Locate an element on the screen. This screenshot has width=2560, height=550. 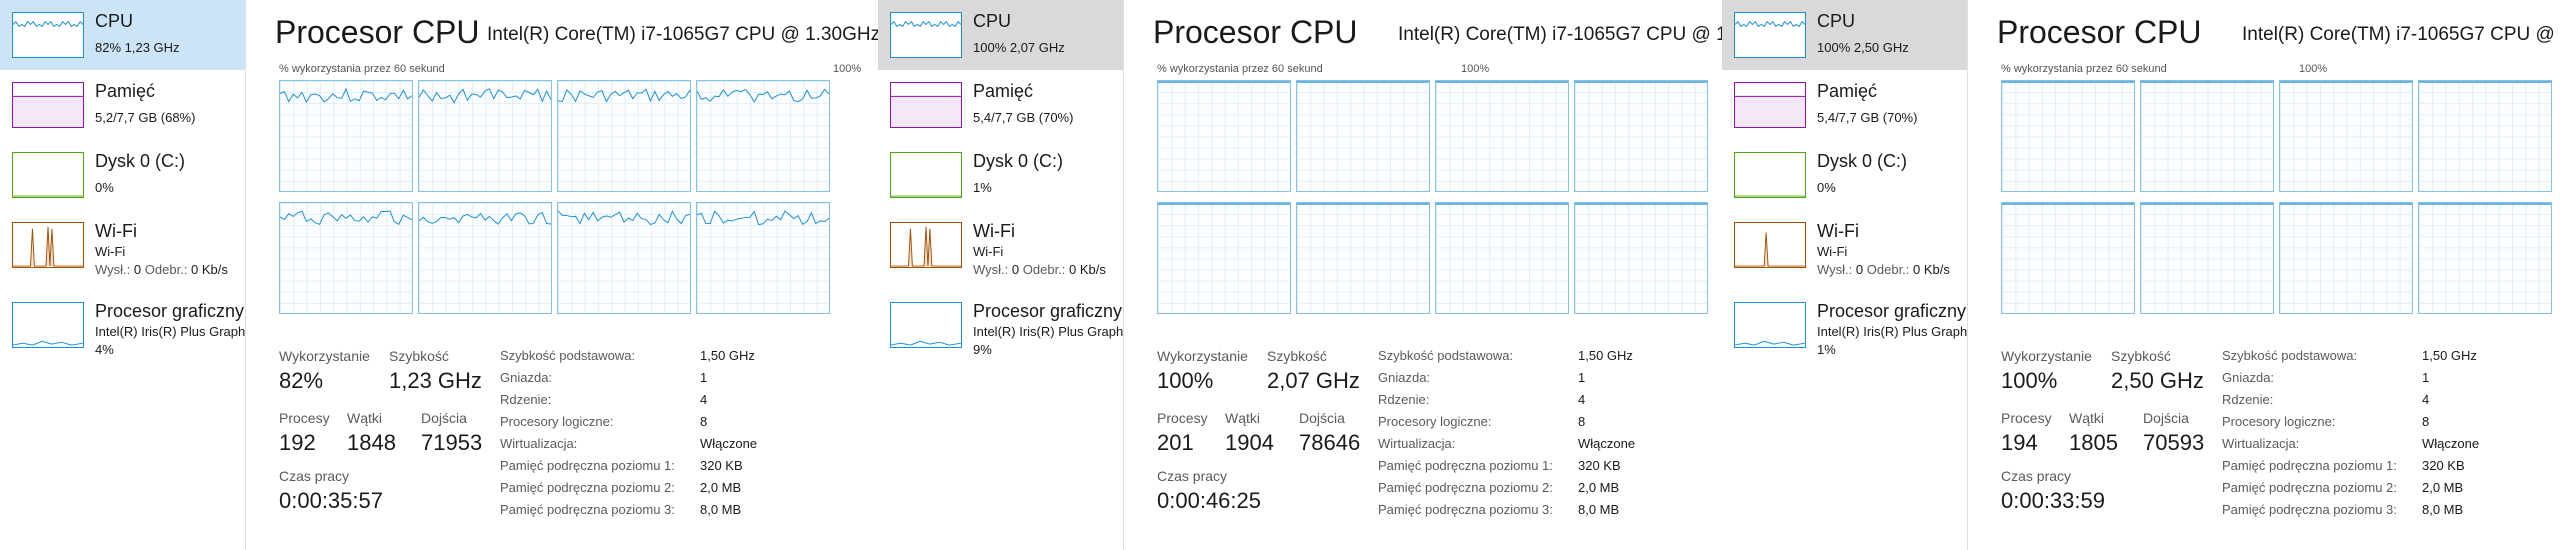
sidebar-item-subtitle: 82% 1,23 GHz is located at coordinates (137, 47).